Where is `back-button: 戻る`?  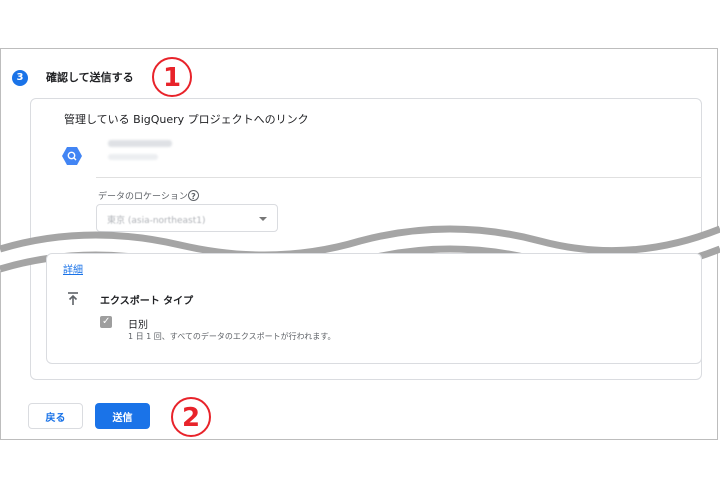 back-button: 戻る is located at coordinates (55, 416).